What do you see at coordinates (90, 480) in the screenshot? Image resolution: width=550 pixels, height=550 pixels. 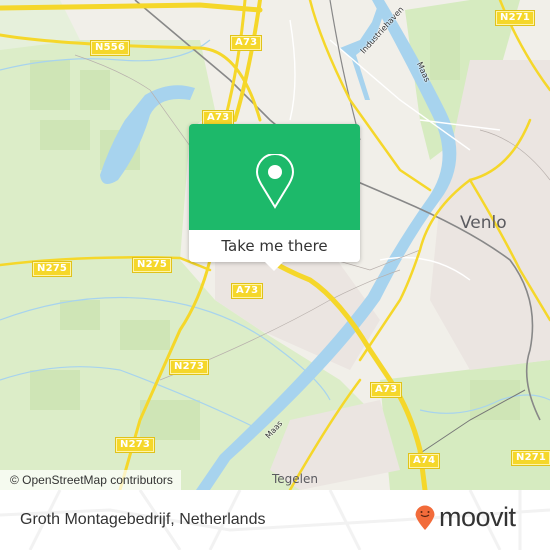 I see `map-attribution: © OpenStreetMap contributors` at bounding box center [90, 480].